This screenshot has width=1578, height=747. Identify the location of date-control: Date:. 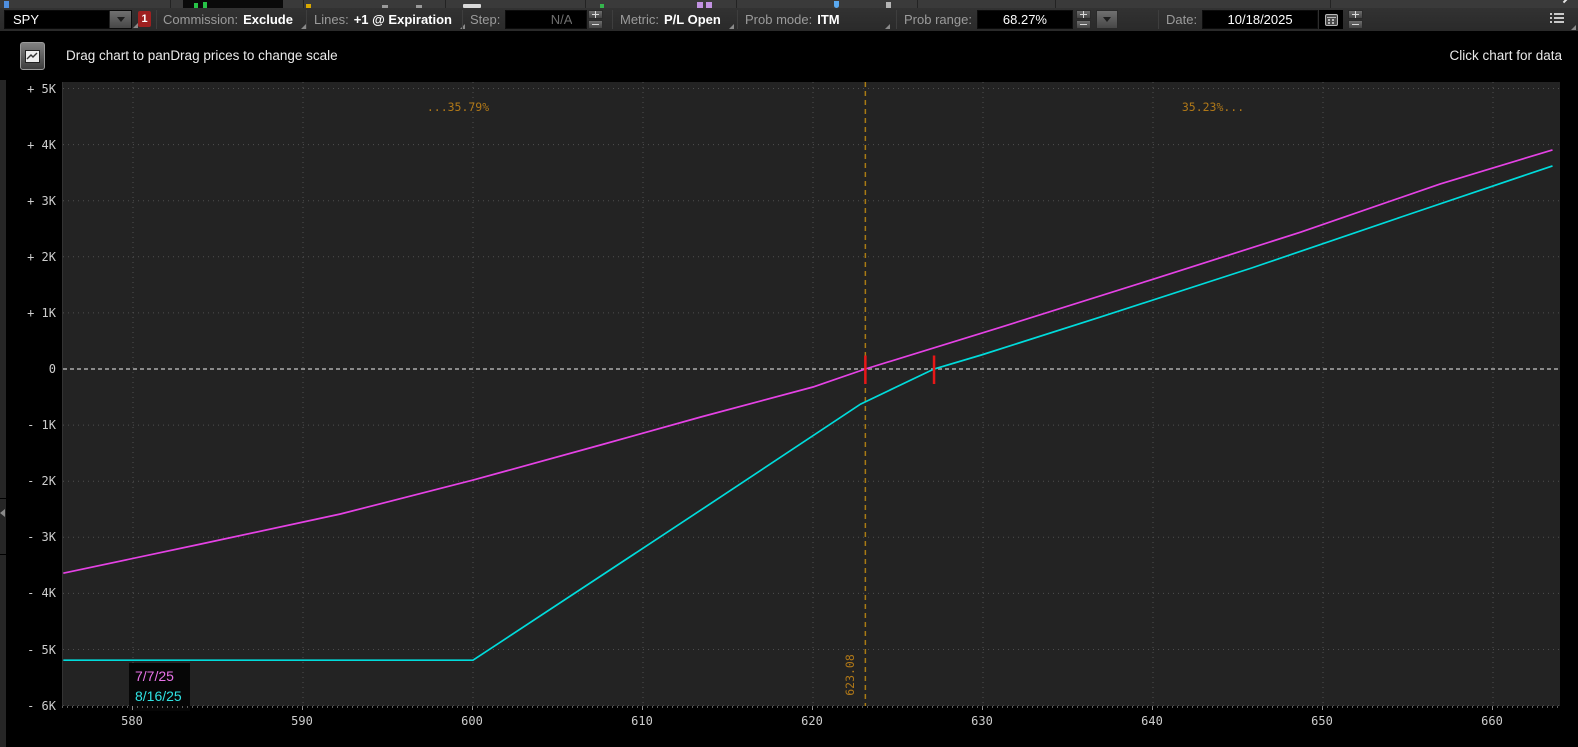
(1265, 19).